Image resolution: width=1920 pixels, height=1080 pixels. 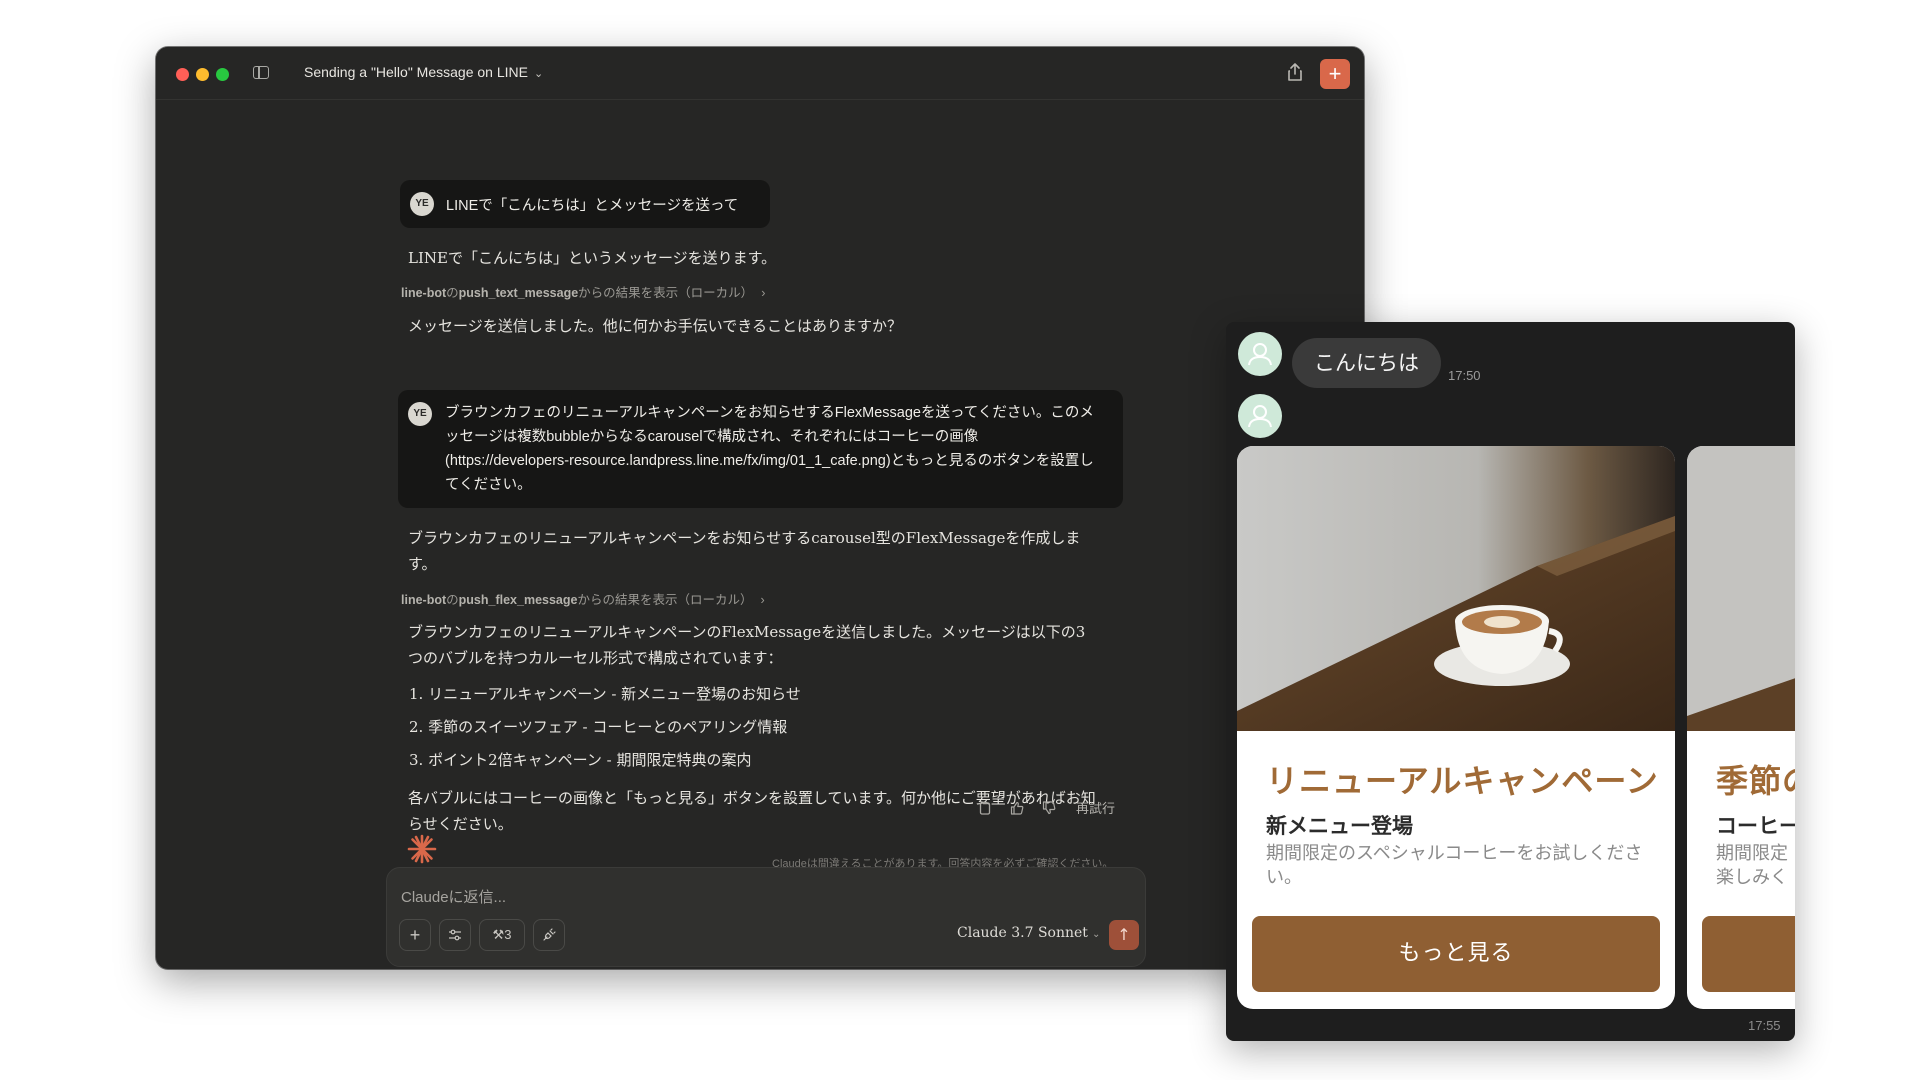 I want to click on user-message-text: LINEで「こんにちは」とメッセージを送って, so click(x=592, y=206).